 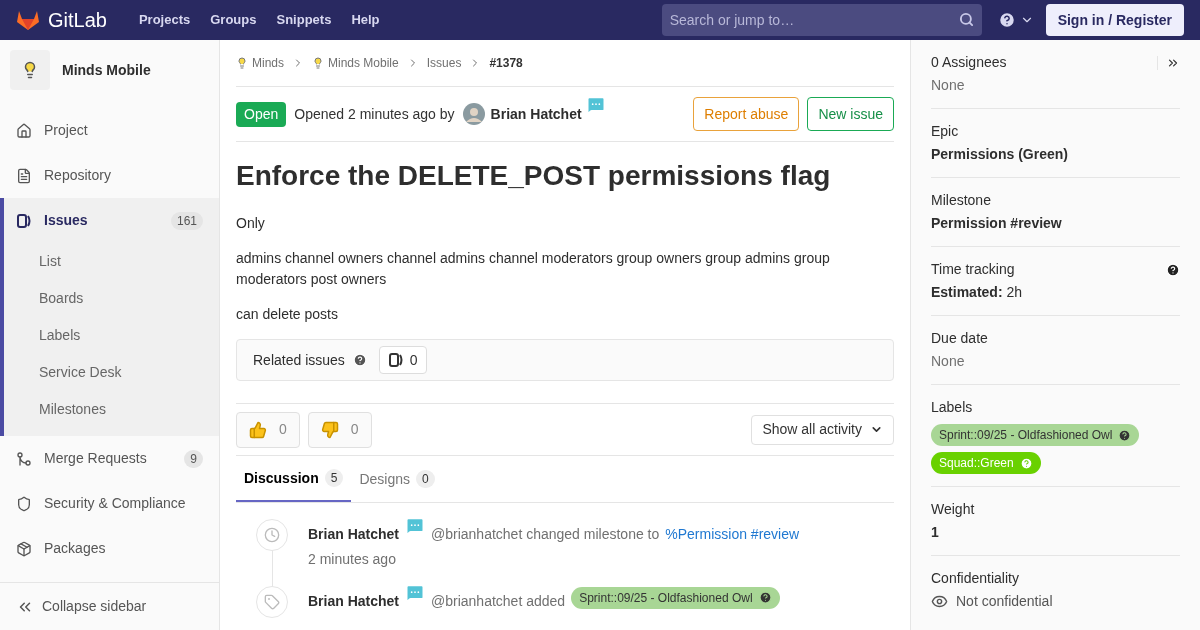 I want to click on eye-icon, so click(x=939, y=601).